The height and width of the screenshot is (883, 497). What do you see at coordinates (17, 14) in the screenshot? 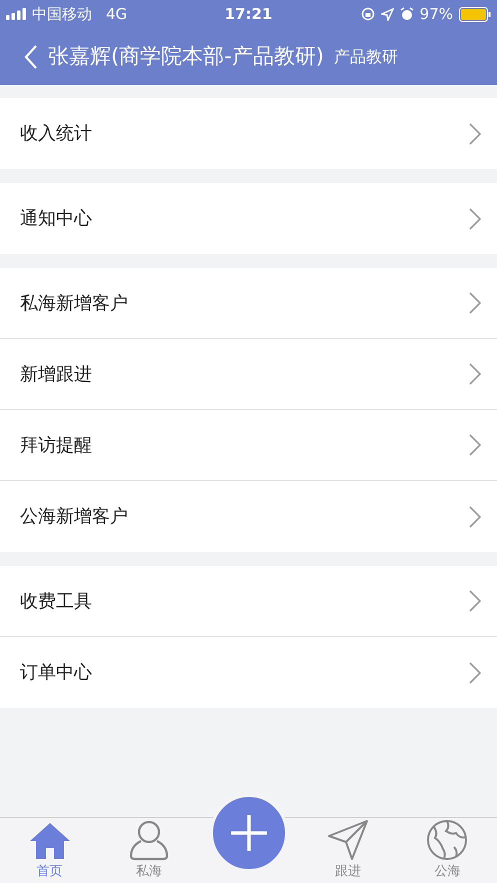
I see `signal-icon` at bounding box center [17, 14].